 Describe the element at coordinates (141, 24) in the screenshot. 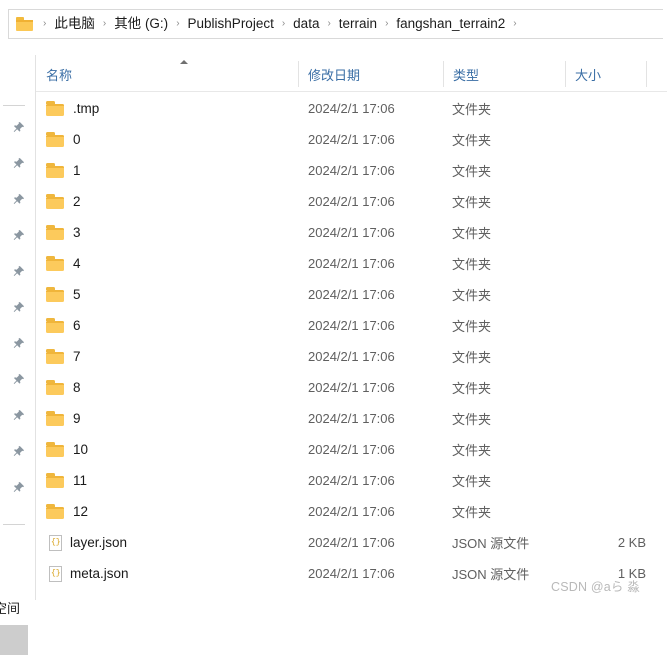

I see `breadcrumb-item-drive-g: 其他 (G:)` at that location.